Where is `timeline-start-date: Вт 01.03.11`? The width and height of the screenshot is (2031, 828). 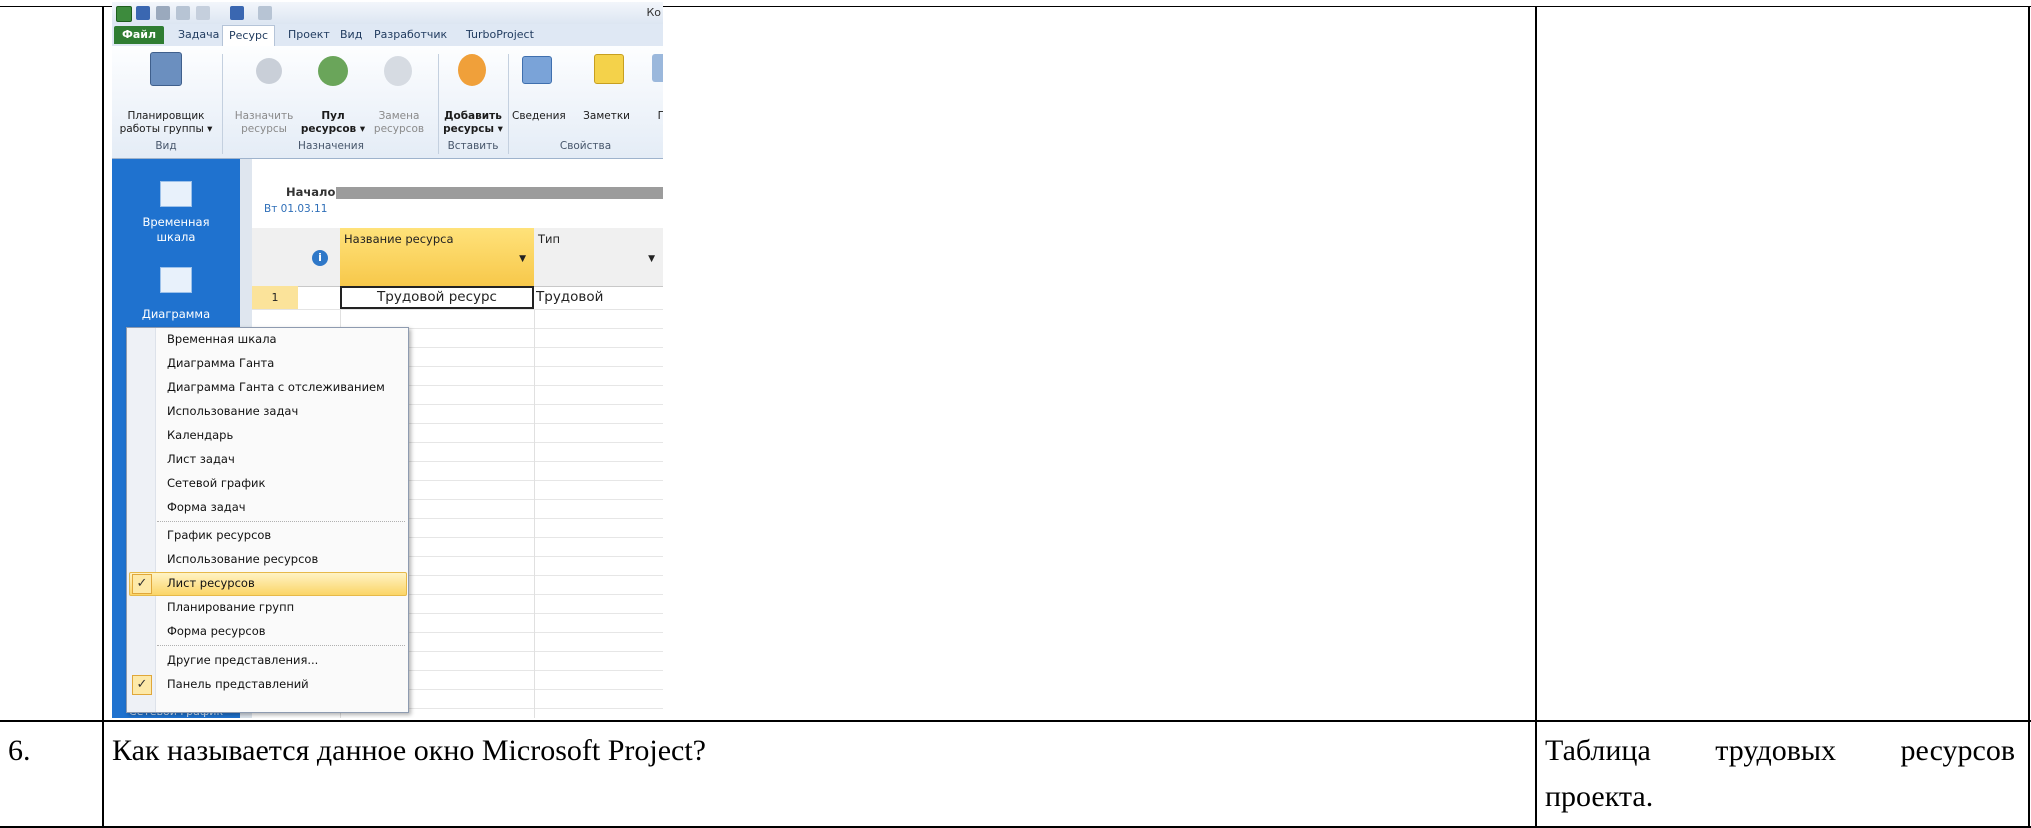 timeline-start-date: Вт 01.03.11 is located at coordinates (296, 209).